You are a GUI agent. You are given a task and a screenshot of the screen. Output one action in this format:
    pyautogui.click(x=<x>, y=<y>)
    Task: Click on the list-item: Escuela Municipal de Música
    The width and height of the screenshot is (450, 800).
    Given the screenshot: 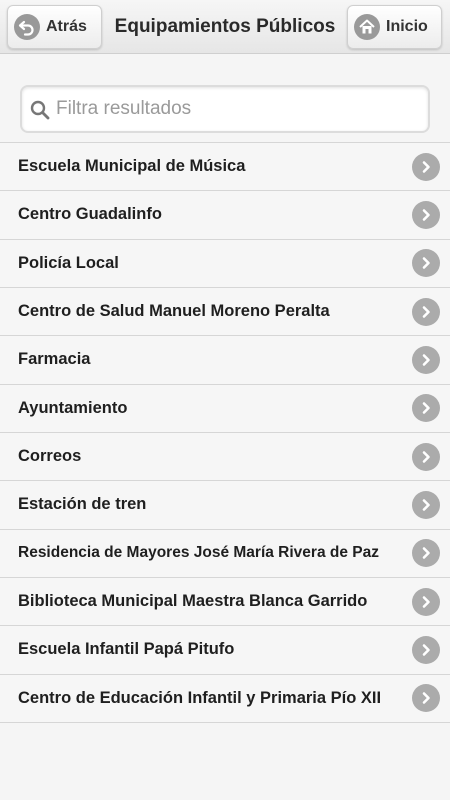 What is the action you would take?
    pyautogui.click(x=225, y=167)
    